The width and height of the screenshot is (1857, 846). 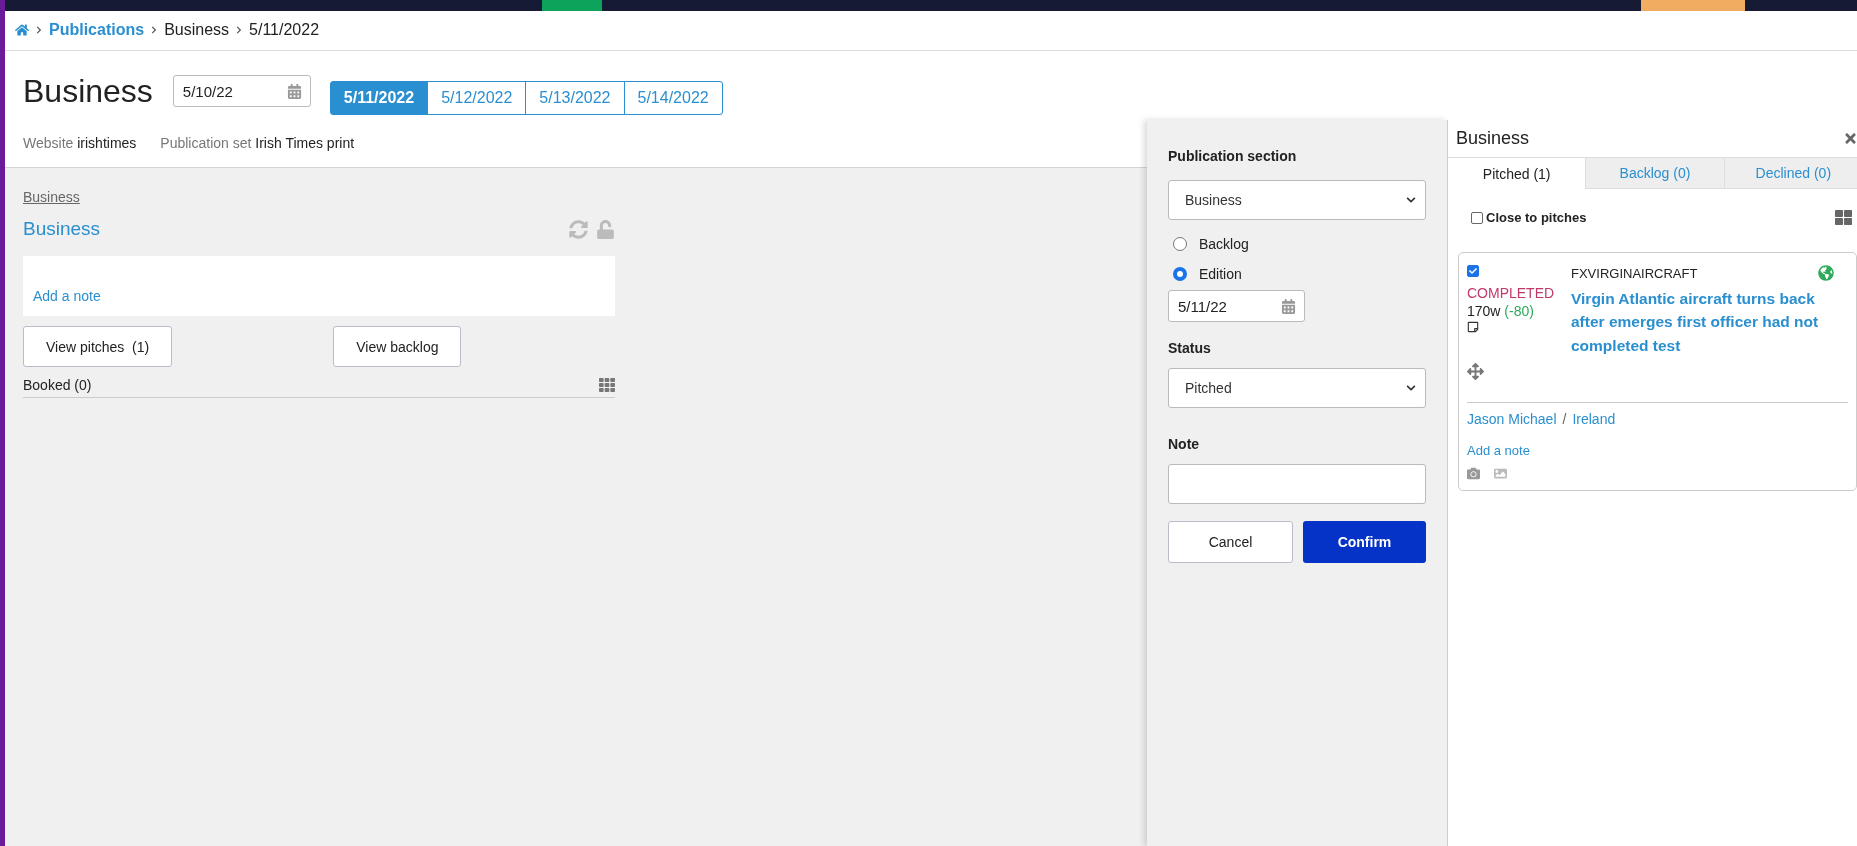 What do you see at coordinates (1654, 173) in the screenshot?
I see `panel-tab: Backlog (0)` at bounding box center [1654, 173].